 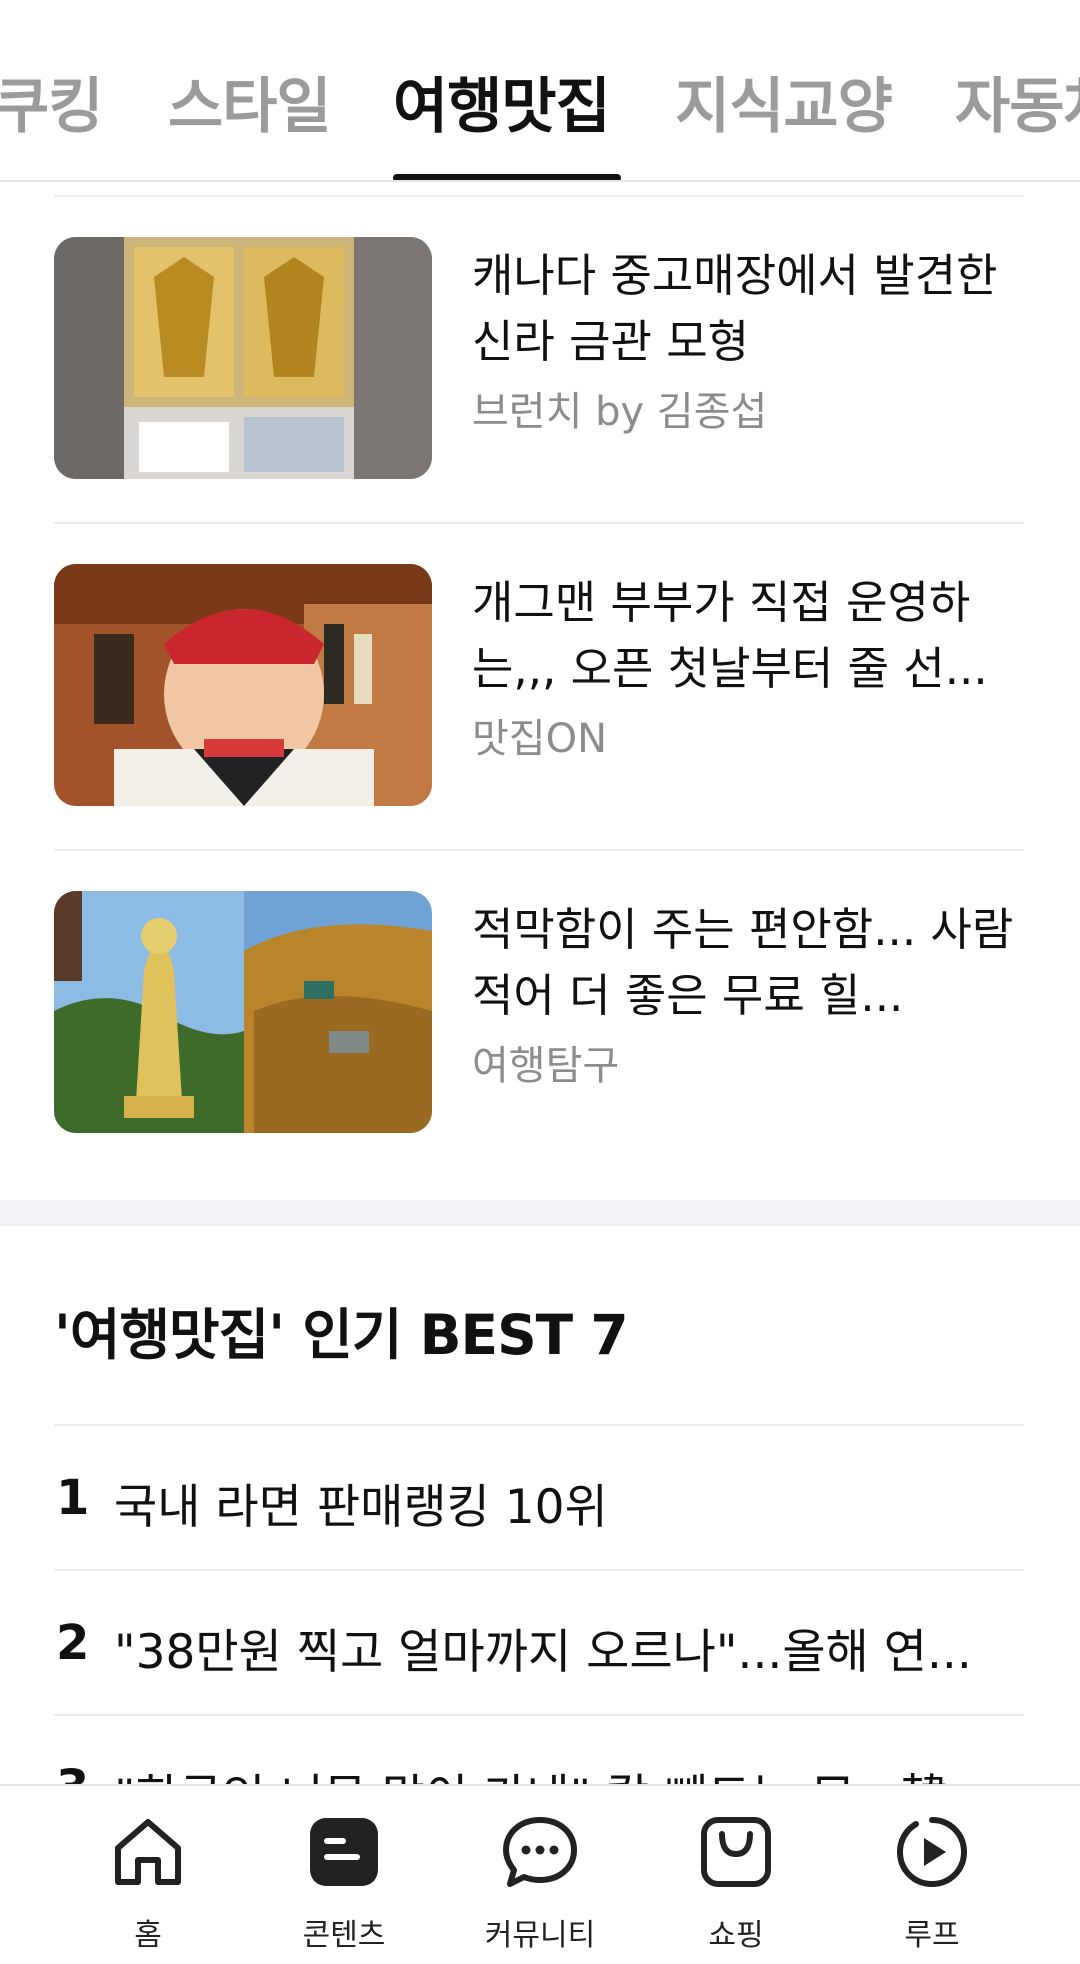 I want to click on tab-style: 스타일, so click(x=250, y=101).